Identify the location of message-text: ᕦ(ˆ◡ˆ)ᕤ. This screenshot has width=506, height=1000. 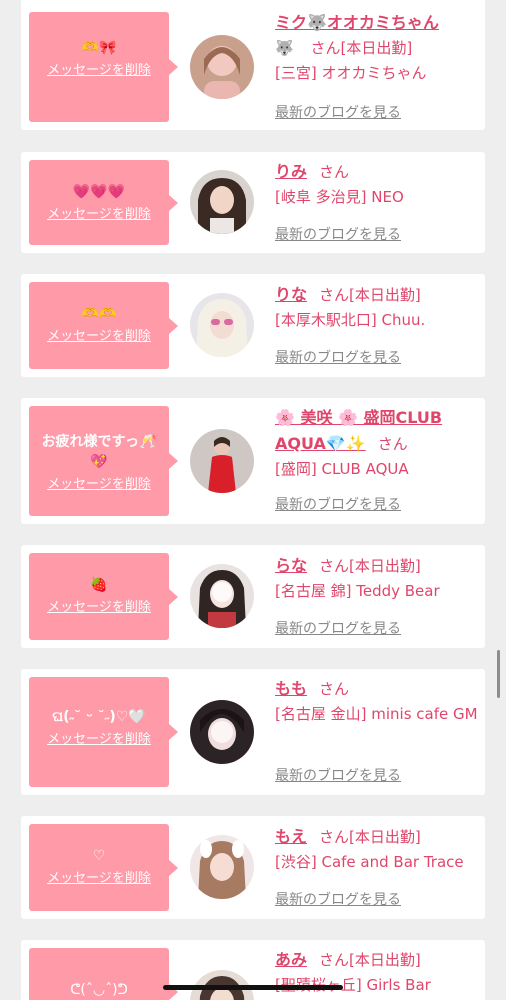
(99, 990).